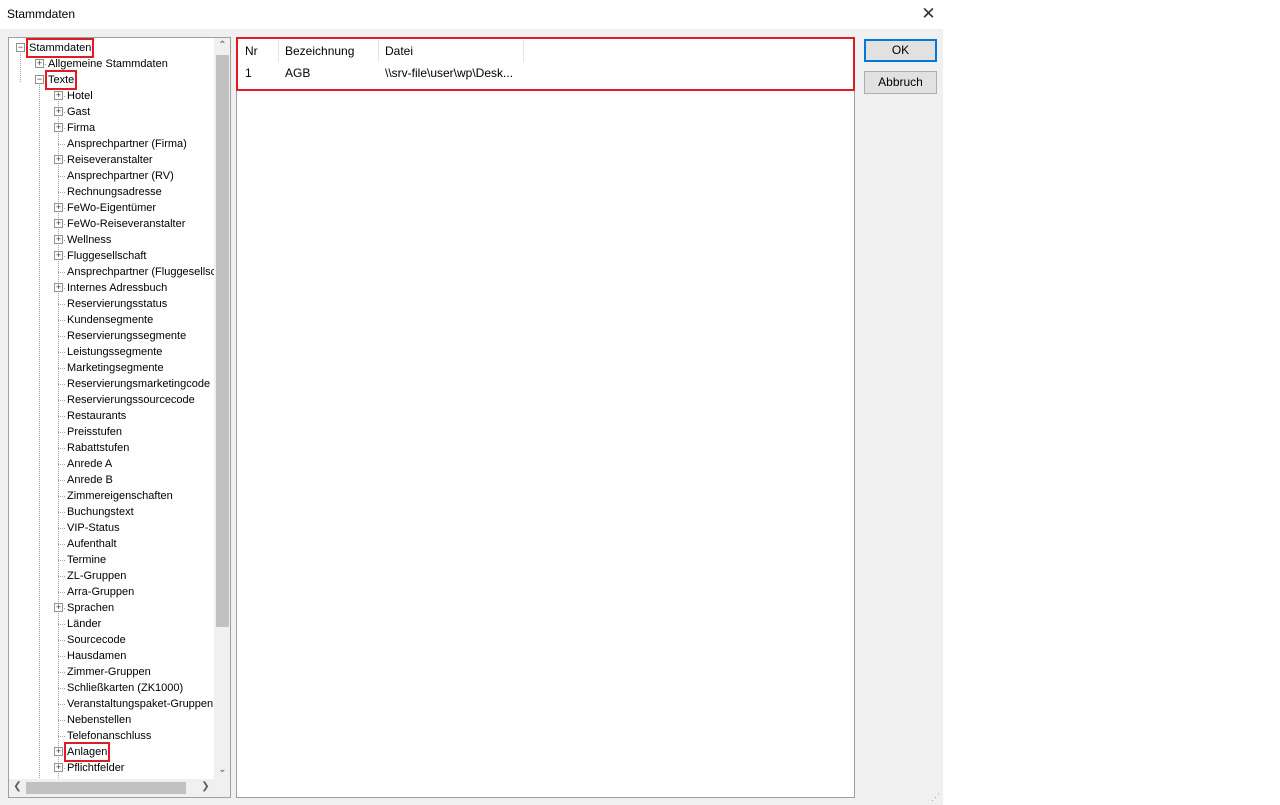  Describe the element at coordinates (109, 736) in the screenshot. I see `tree-node-label: Telefonanschluss` at that location.